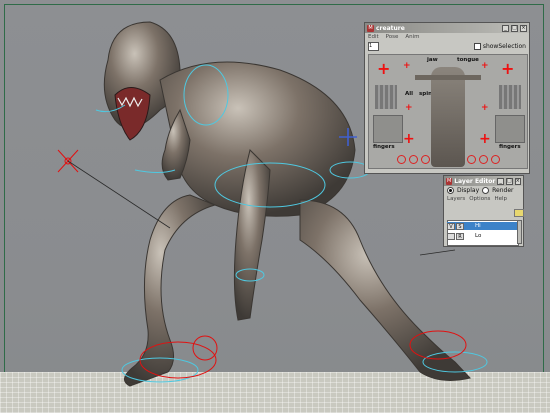  What do you see at coordinates (447, 37) in the screenshot?
I see `creature-menubar: Edit Pose Anim` at bounding box center [447, 37].